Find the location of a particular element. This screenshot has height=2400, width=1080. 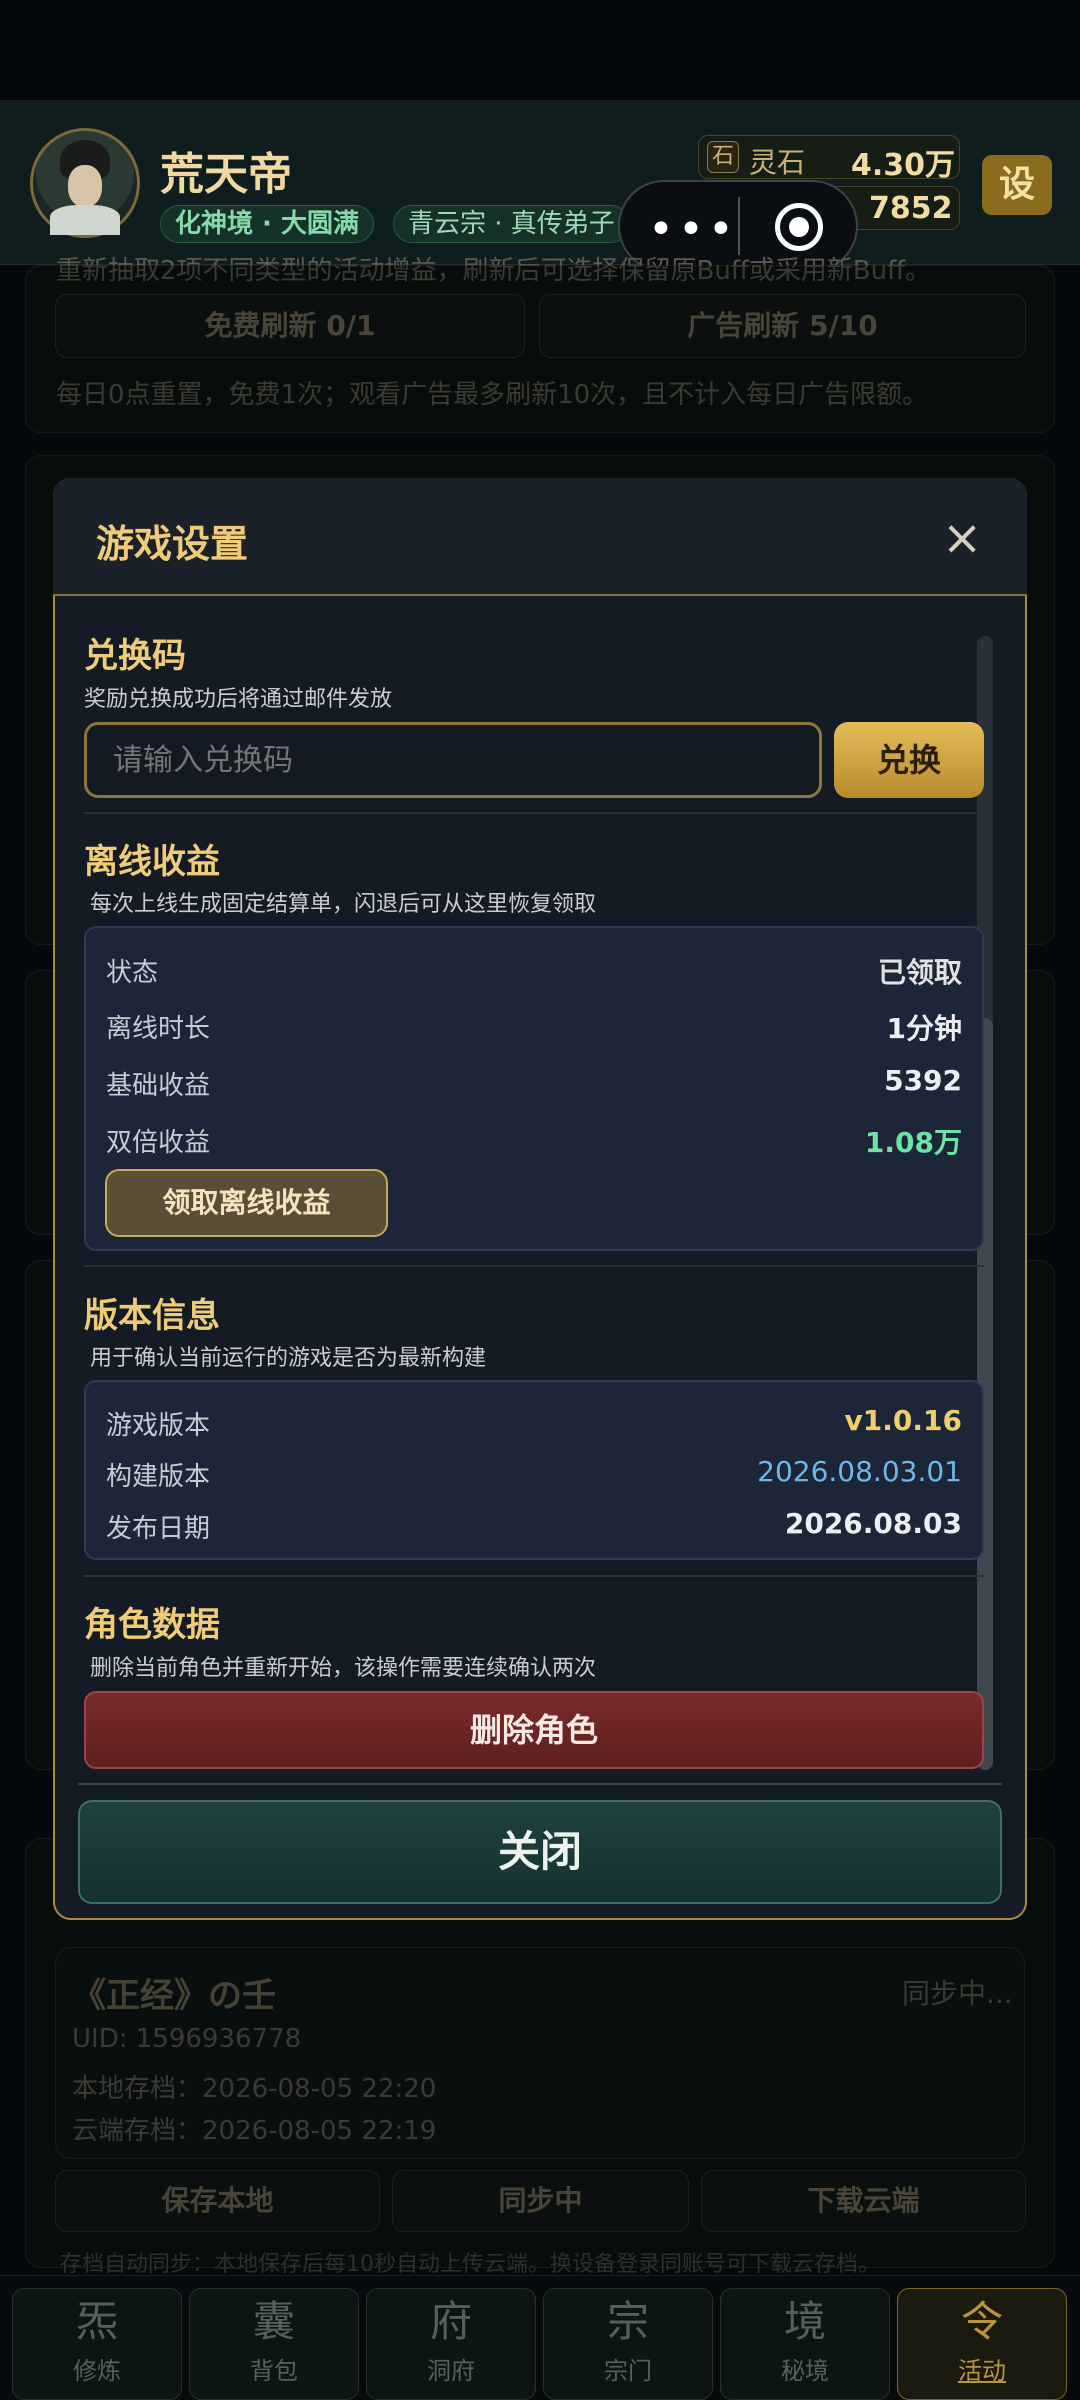

offline-desc: 每次上线生成固定结算单，闪退后可从这里恢复领取 is located at coordinates (343, 904).